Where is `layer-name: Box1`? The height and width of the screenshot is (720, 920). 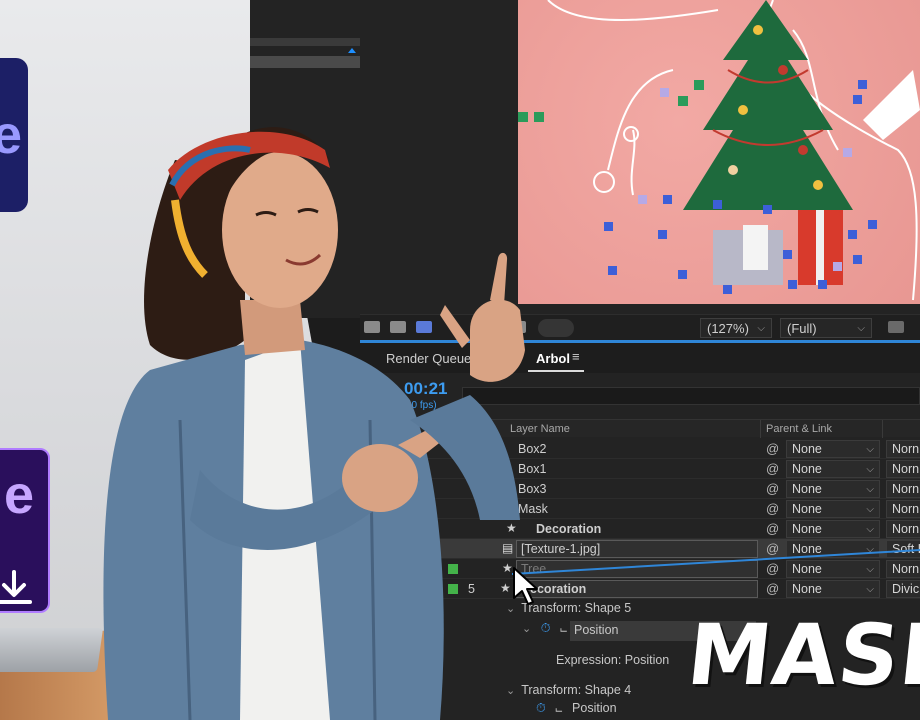 layer-name: Box1 is located at coordinates (532, 469).